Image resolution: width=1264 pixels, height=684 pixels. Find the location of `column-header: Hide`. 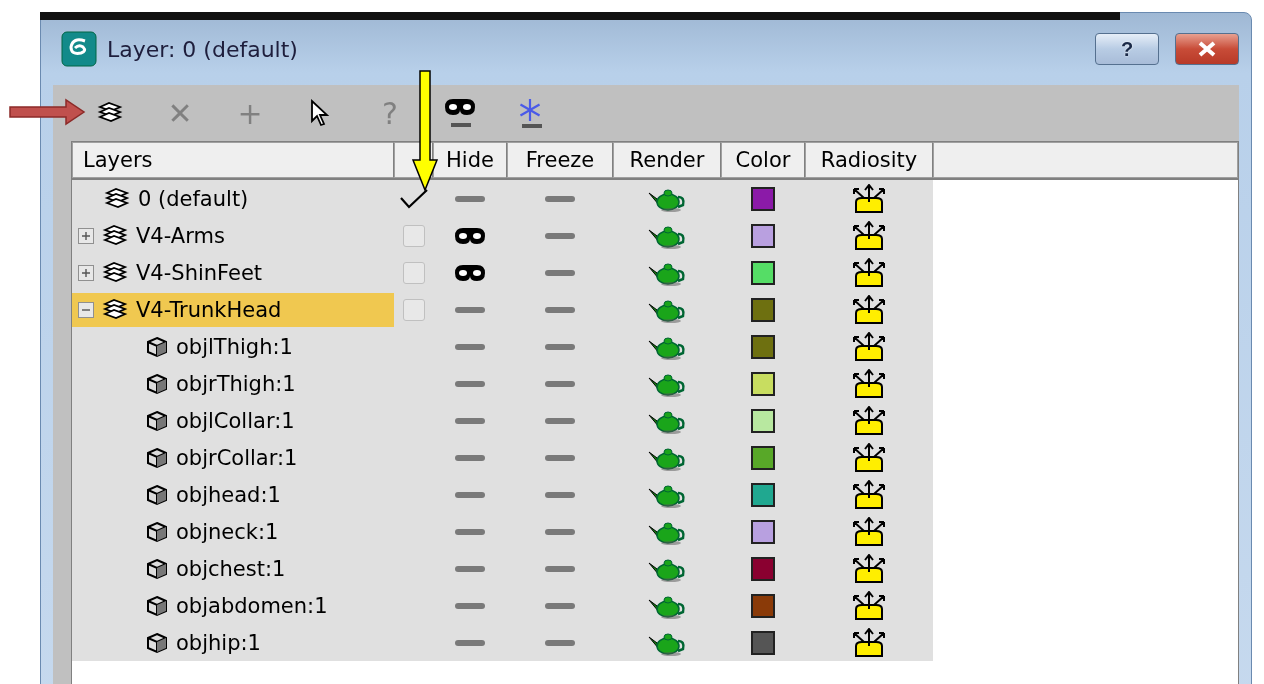

column-header: Hide is located at coordinates (470, 160).